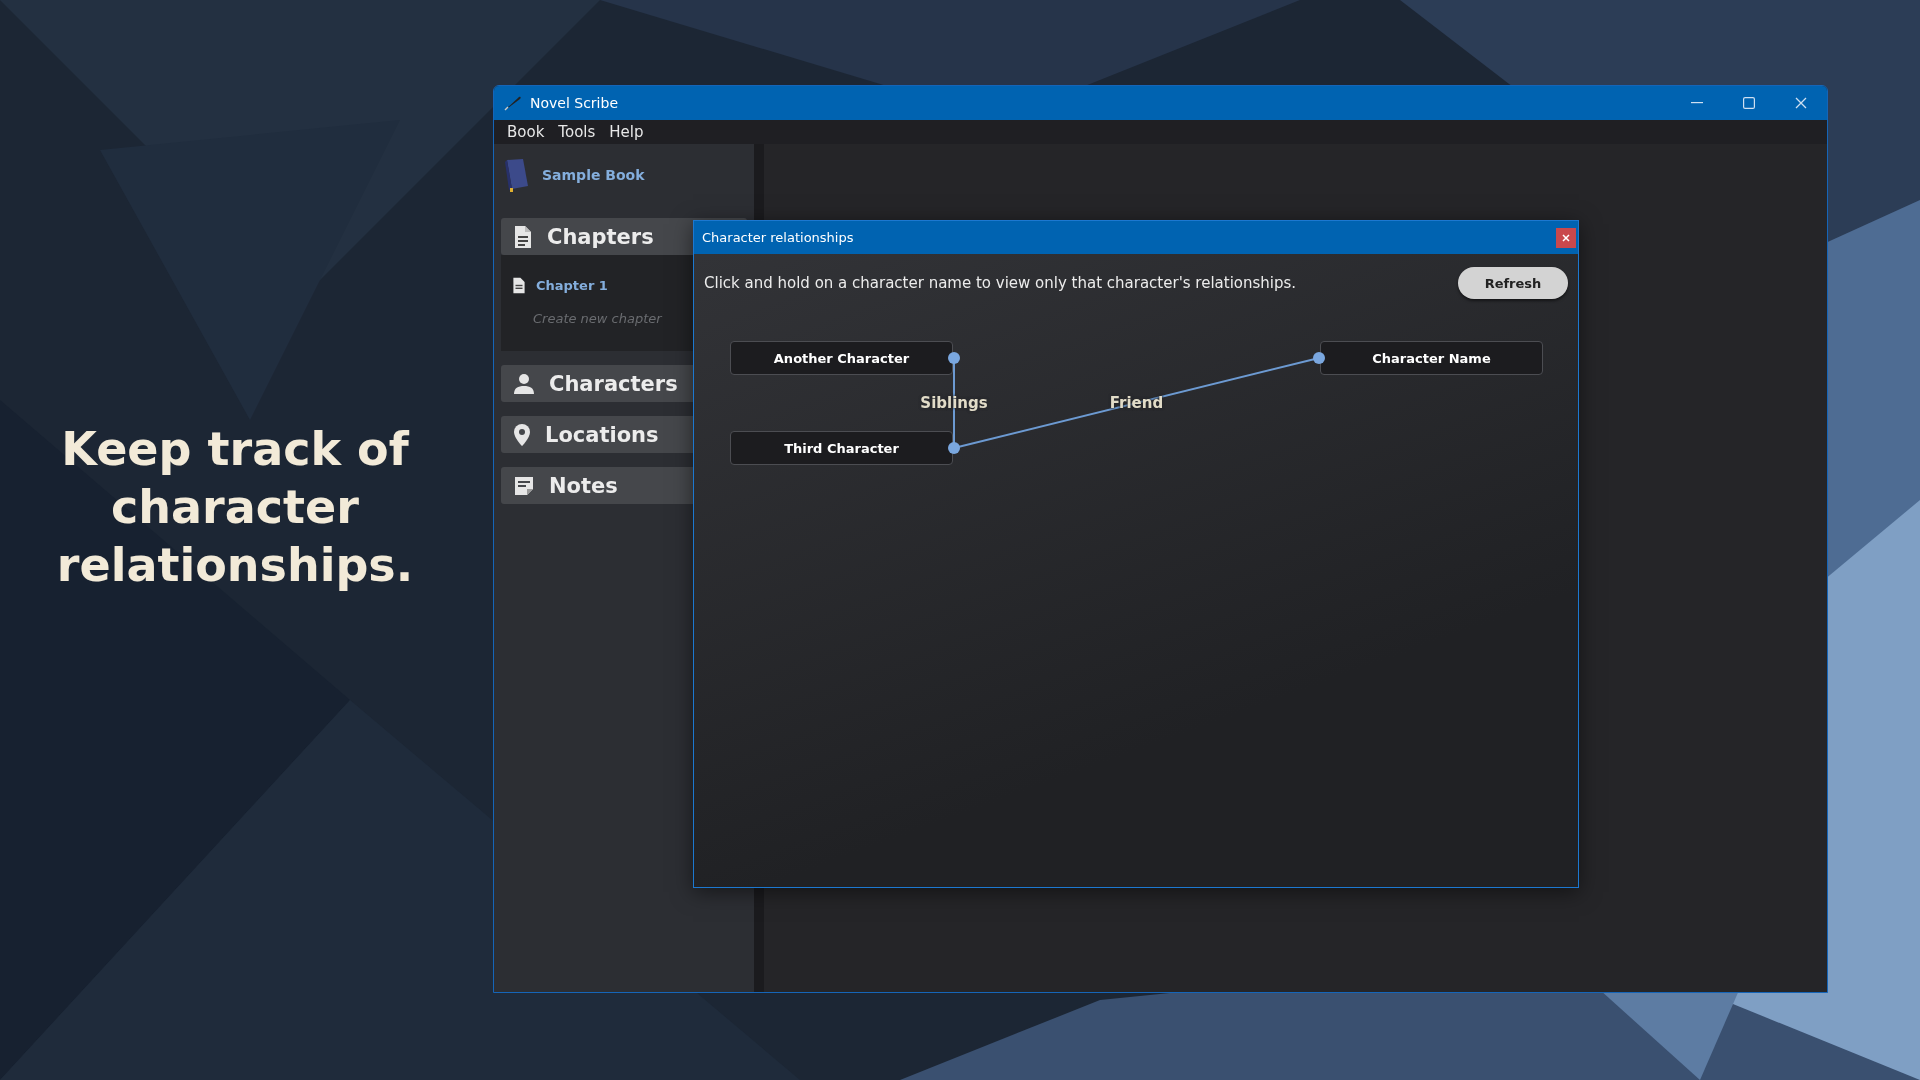  Describe the element at coordinates (1000, 283) in the screenshot. I see `instruction-text: Click and hold on a character name to view only that character's relationships.` at that location.